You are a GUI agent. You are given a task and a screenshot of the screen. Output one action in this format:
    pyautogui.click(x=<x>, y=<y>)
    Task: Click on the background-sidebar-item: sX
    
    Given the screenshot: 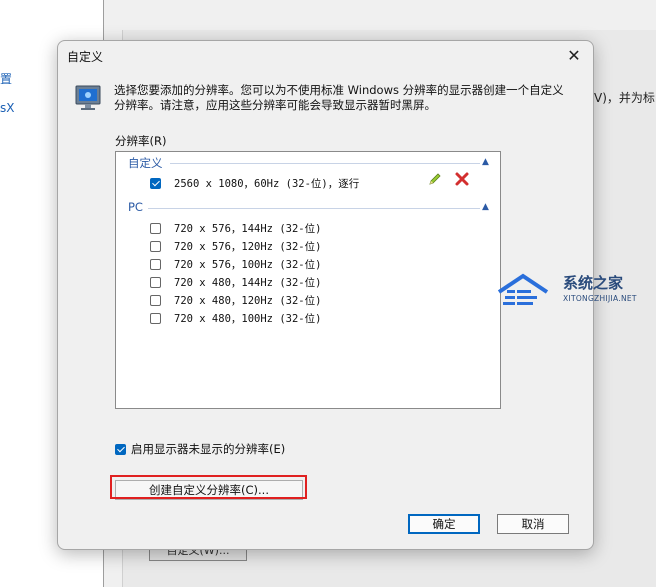 What is the action you would take?
    pyautogui.click(x=7, y=108)
    